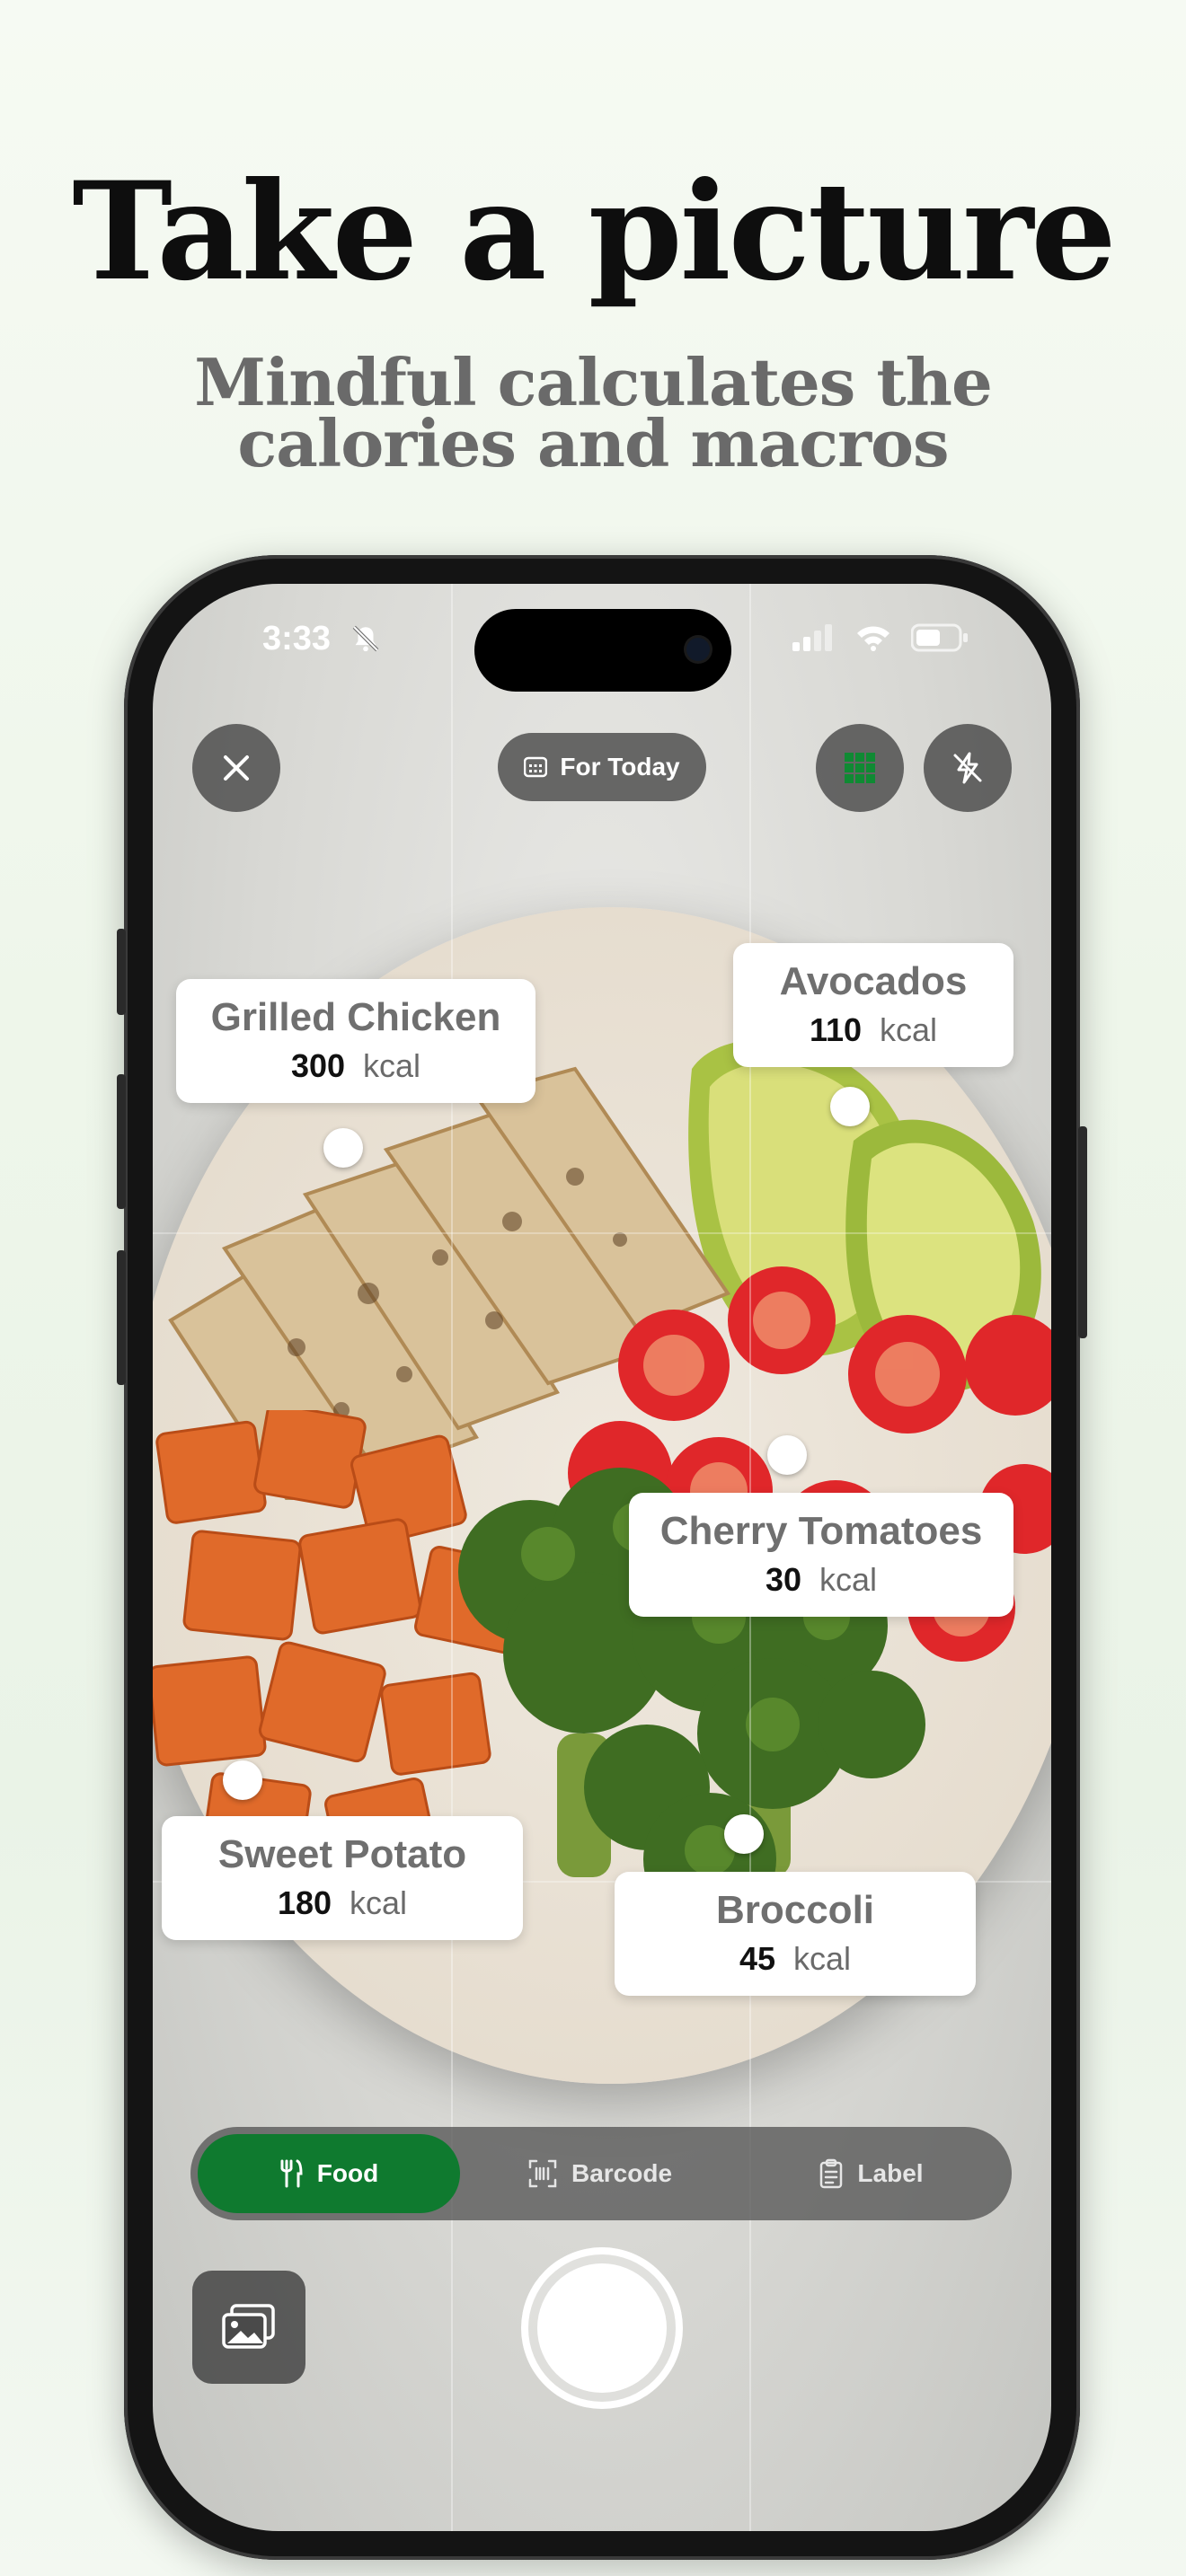 The width and height of the screenshot is (1186, 2576). Describe the element at coordinates (795, 1934) in the screenshot. I see `food-tag-broccoli: Broccoli 45 kcal` at that location.